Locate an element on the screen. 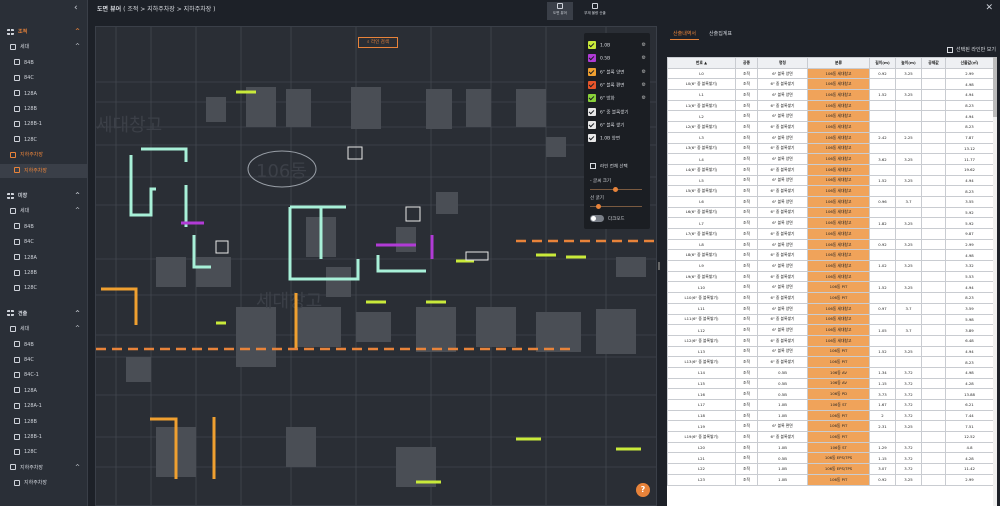 Image resolution: width=1000 pixels, height=506 pixels. column-header: 명칭 is located at coordinates (782, 63).